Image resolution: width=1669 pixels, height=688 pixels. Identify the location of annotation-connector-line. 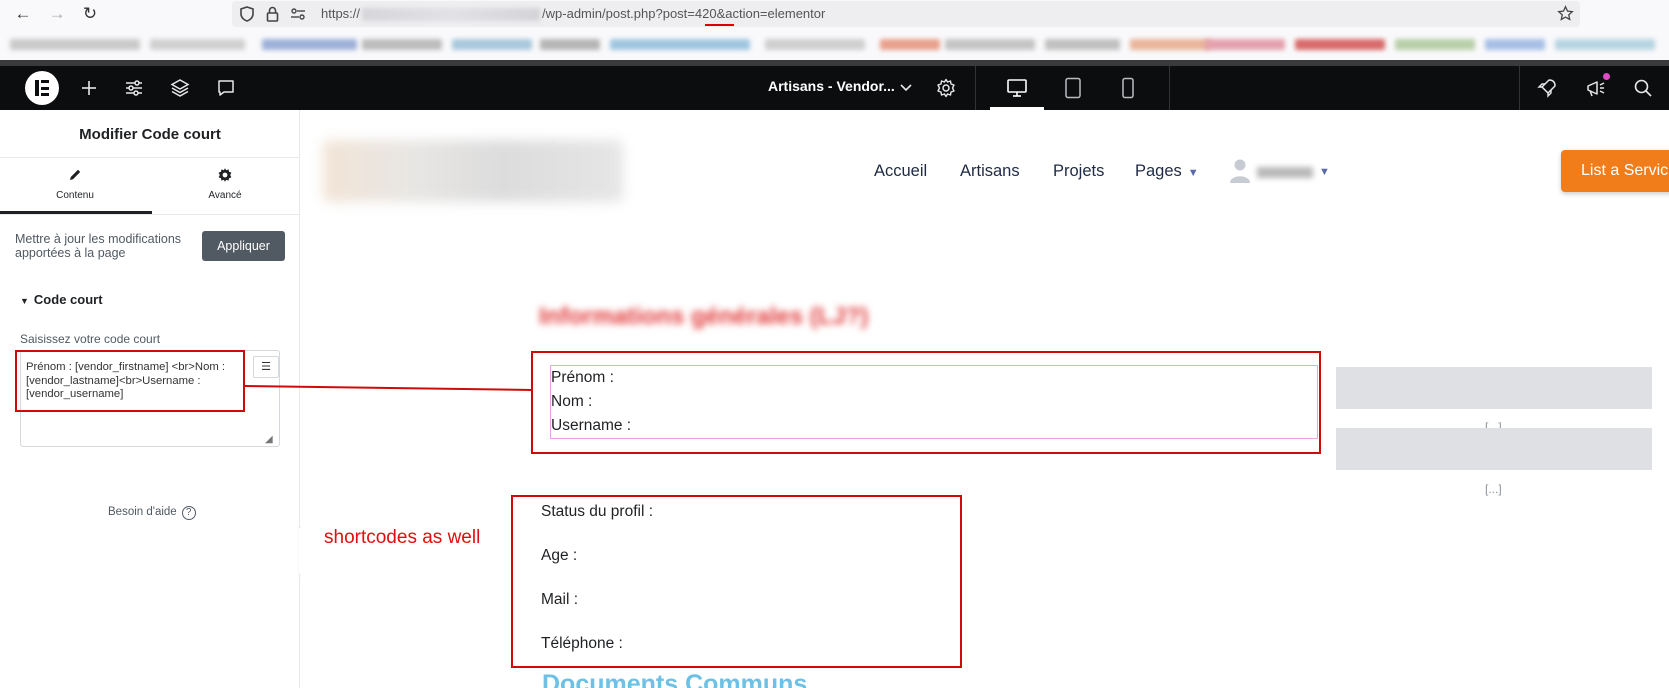
(389, 388).